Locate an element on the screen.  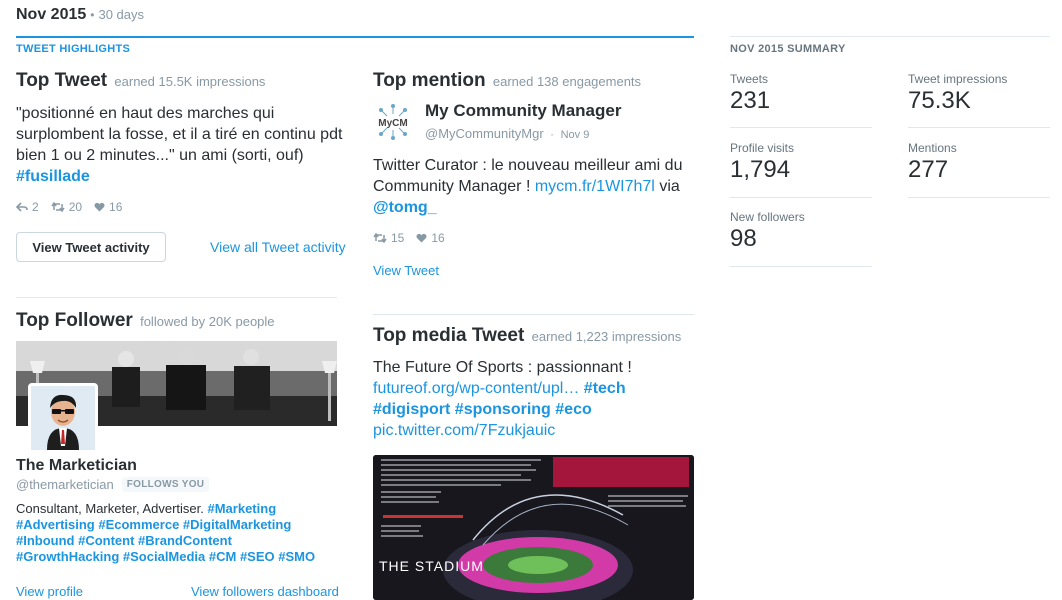
retweet-action: 15 is located at coordinates (388, 238).